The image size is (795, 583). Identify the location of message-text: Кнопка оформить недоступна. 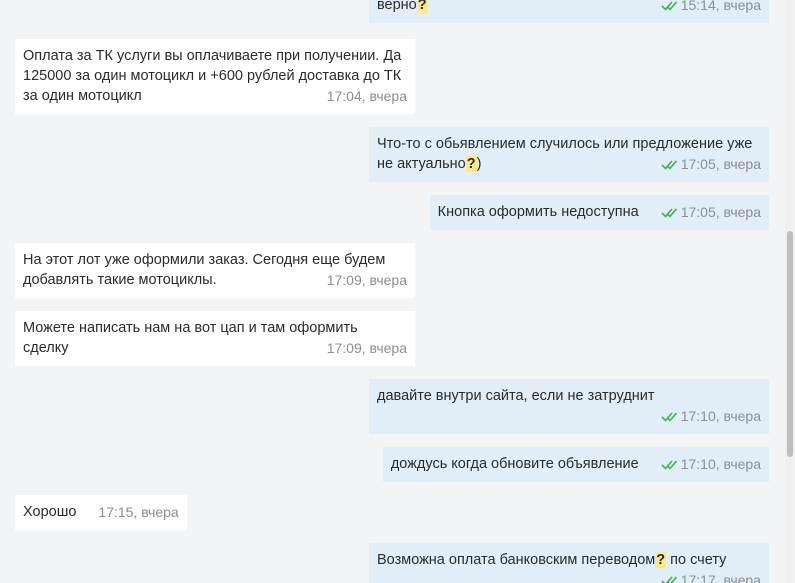
(538, 212).